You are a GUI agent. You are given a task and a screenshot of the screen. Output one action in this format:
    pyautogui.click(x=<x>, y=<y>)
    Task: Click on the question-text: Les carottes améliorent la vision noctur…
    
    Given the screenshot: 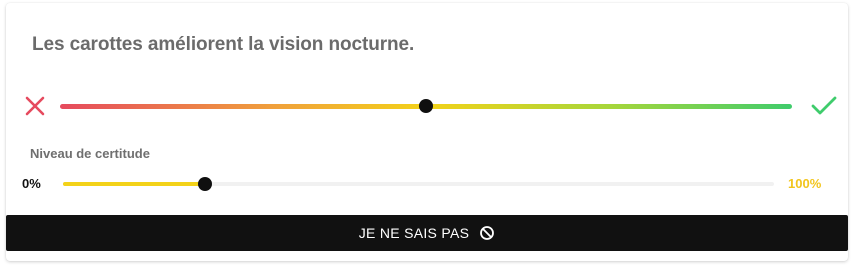 What is the action you would take?
    pyautogui.click(x=223, y=44)
    